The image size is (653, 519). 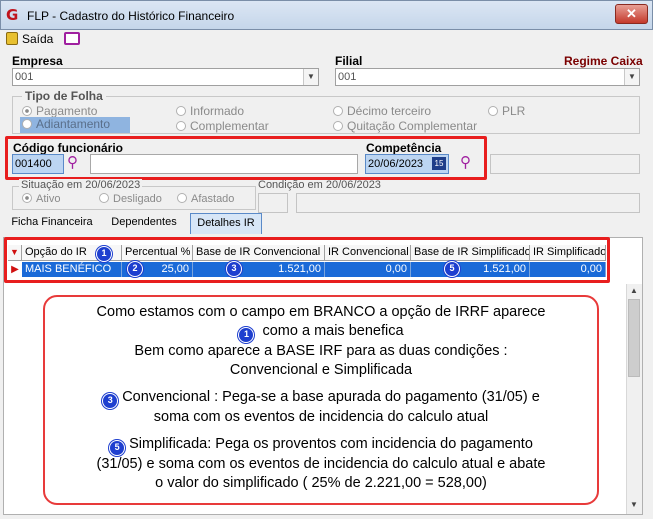 I want to click on radio-adiantamento: Adiantamento, so click(x=75, y=125).